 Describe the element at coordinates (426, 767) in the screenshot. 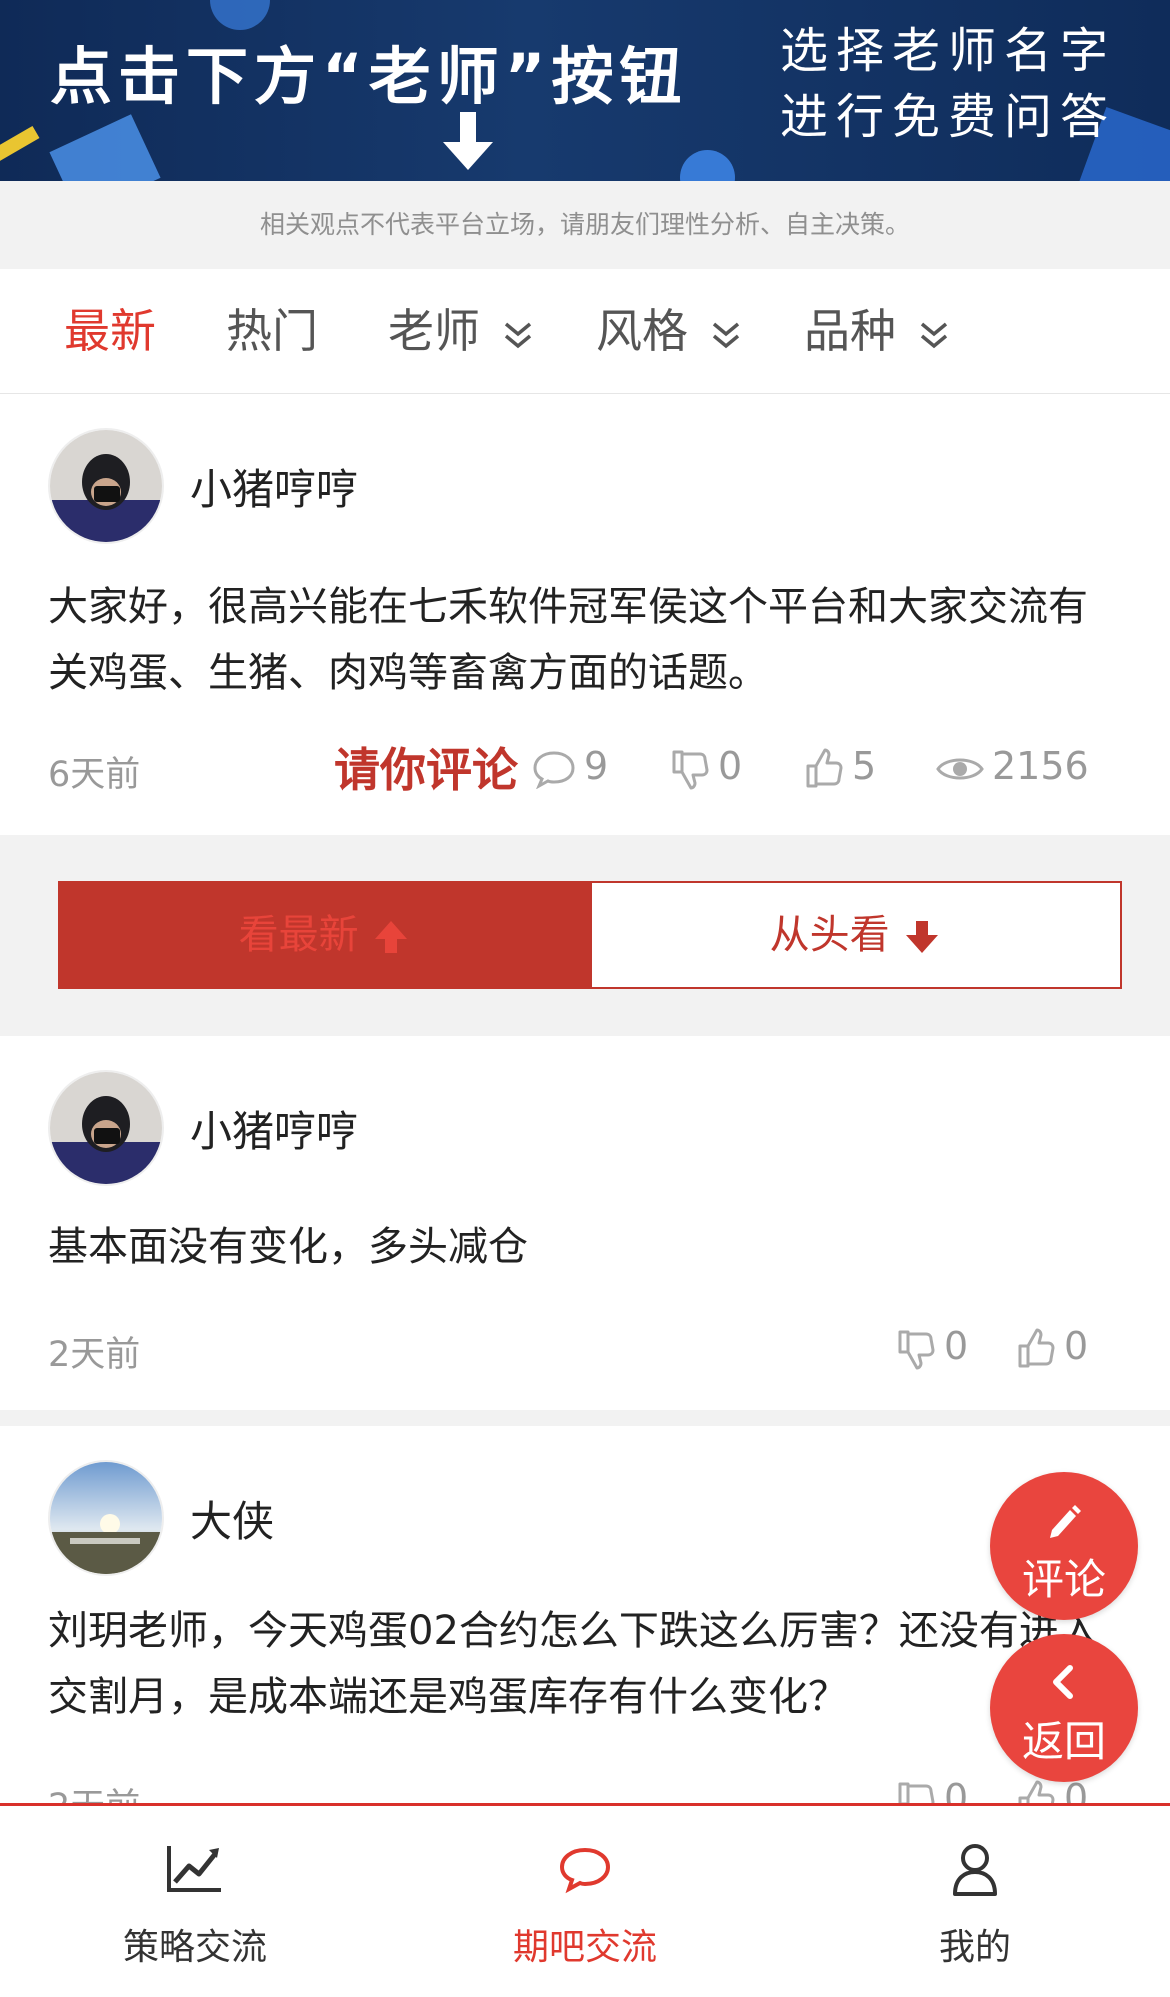

I see `invite-comment-label: 请你评论` at that location.